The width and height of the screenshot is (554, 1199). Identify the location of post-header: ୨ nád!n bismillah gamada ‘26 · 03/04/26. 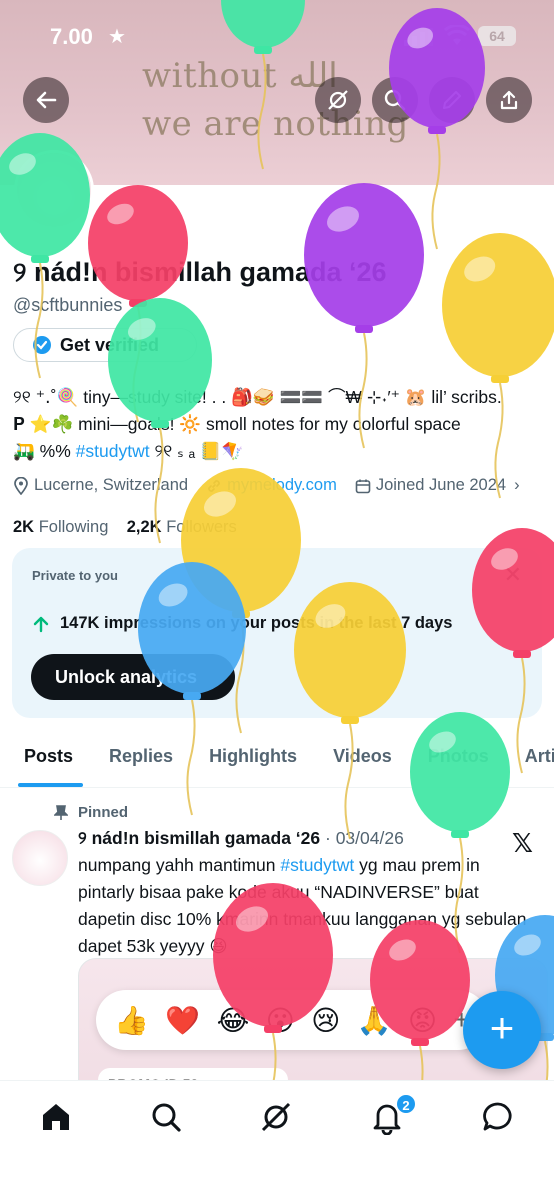
(241, 838).